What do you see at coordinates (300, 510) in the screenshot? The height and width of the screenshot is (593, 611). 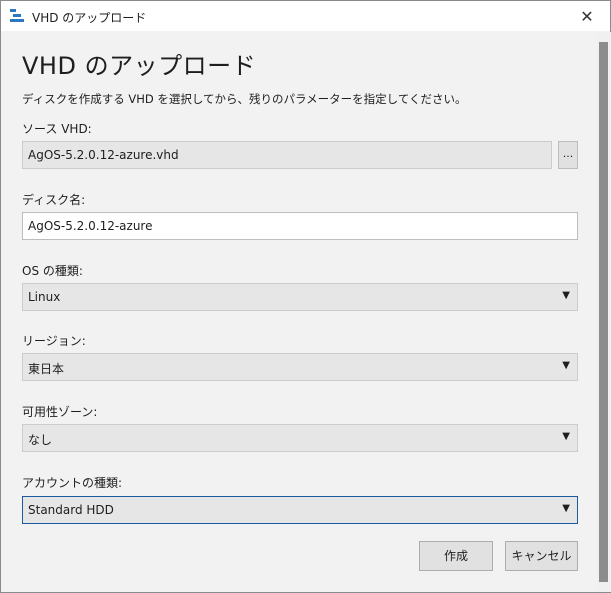 I see `account-type-select: Standard HDD ▼` at bounding box center [300, 510].